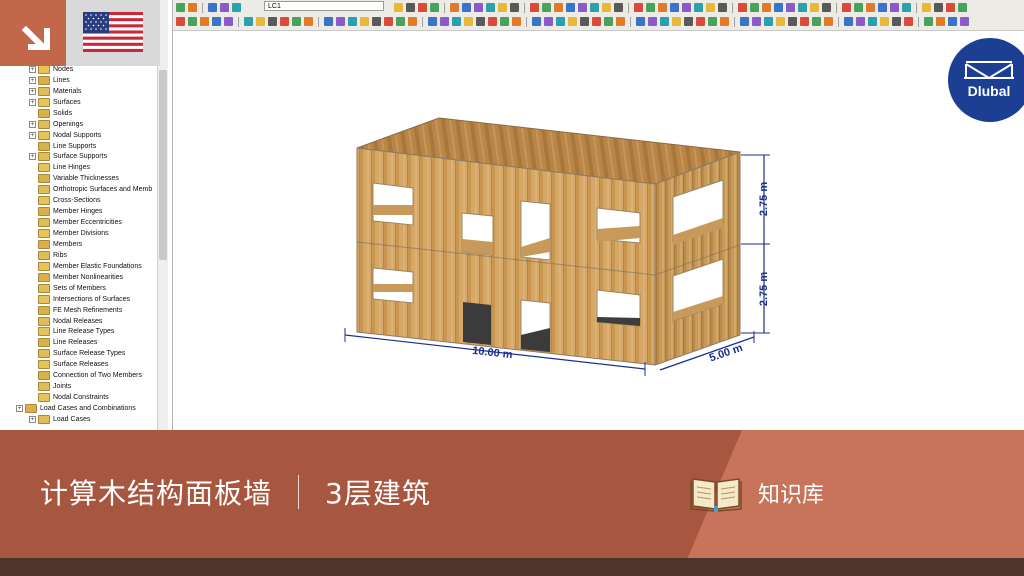 The height and width of the screenshot is (576, 1024). Describe the element at coordinates (78, 233) in the screenshot. I see `navigator-item: Member Divisions` at that location.